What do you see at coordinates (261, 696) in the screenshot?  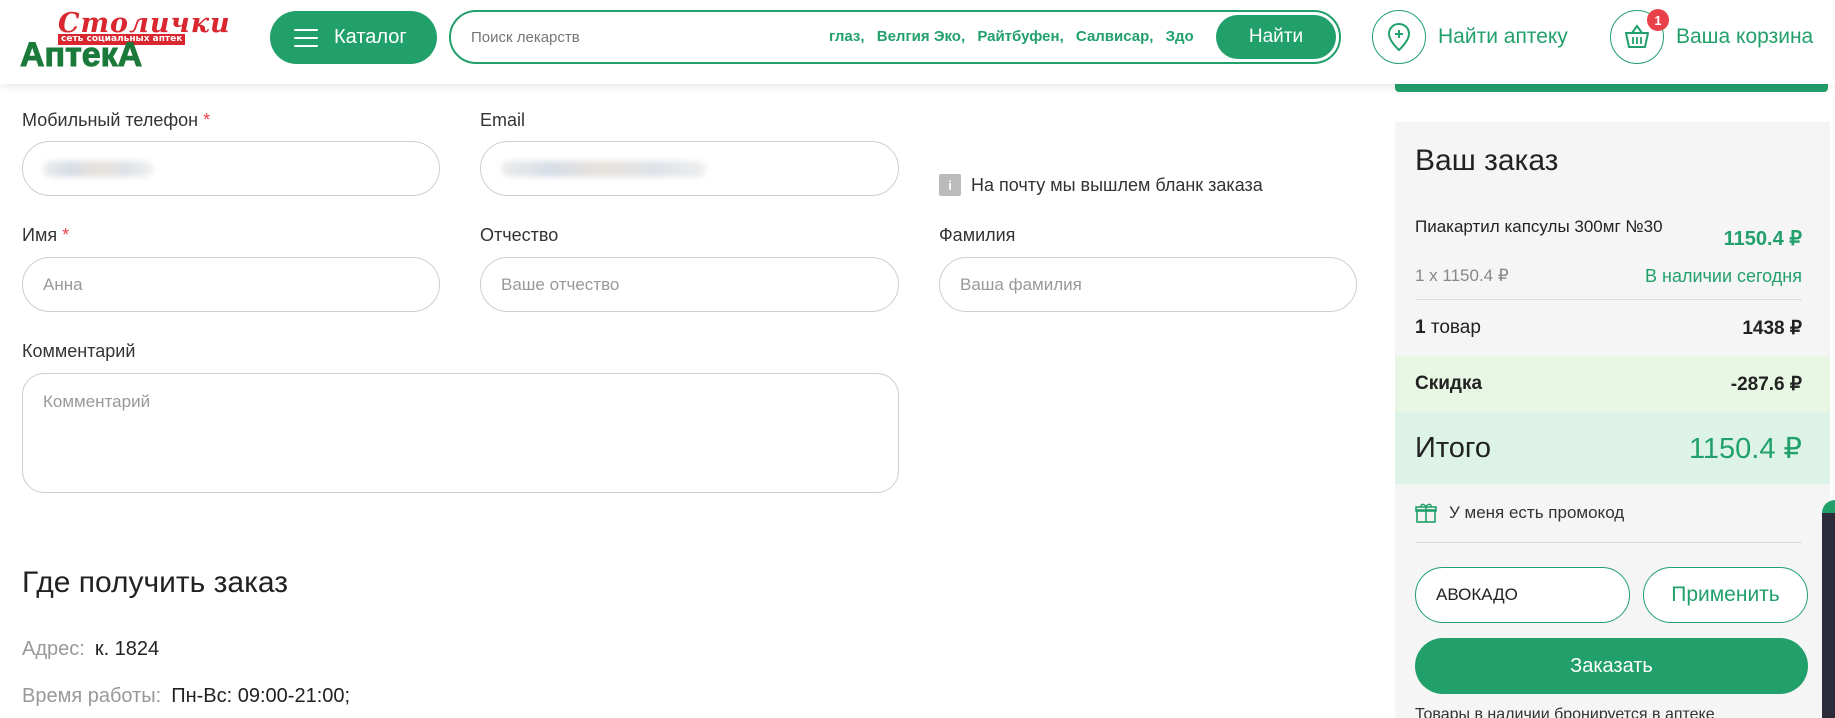 I see `hours-value: Пн-Вс: 09:00-21:00;` at bounding box center [261, 696].